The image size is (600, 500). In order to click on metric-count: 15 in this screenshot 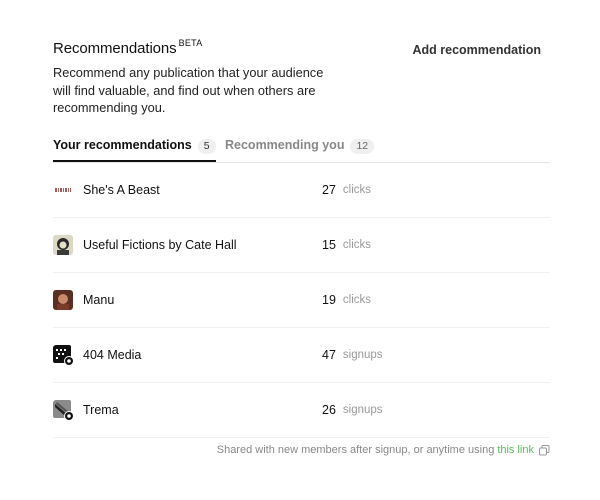, I will do `click(329, 245)`.